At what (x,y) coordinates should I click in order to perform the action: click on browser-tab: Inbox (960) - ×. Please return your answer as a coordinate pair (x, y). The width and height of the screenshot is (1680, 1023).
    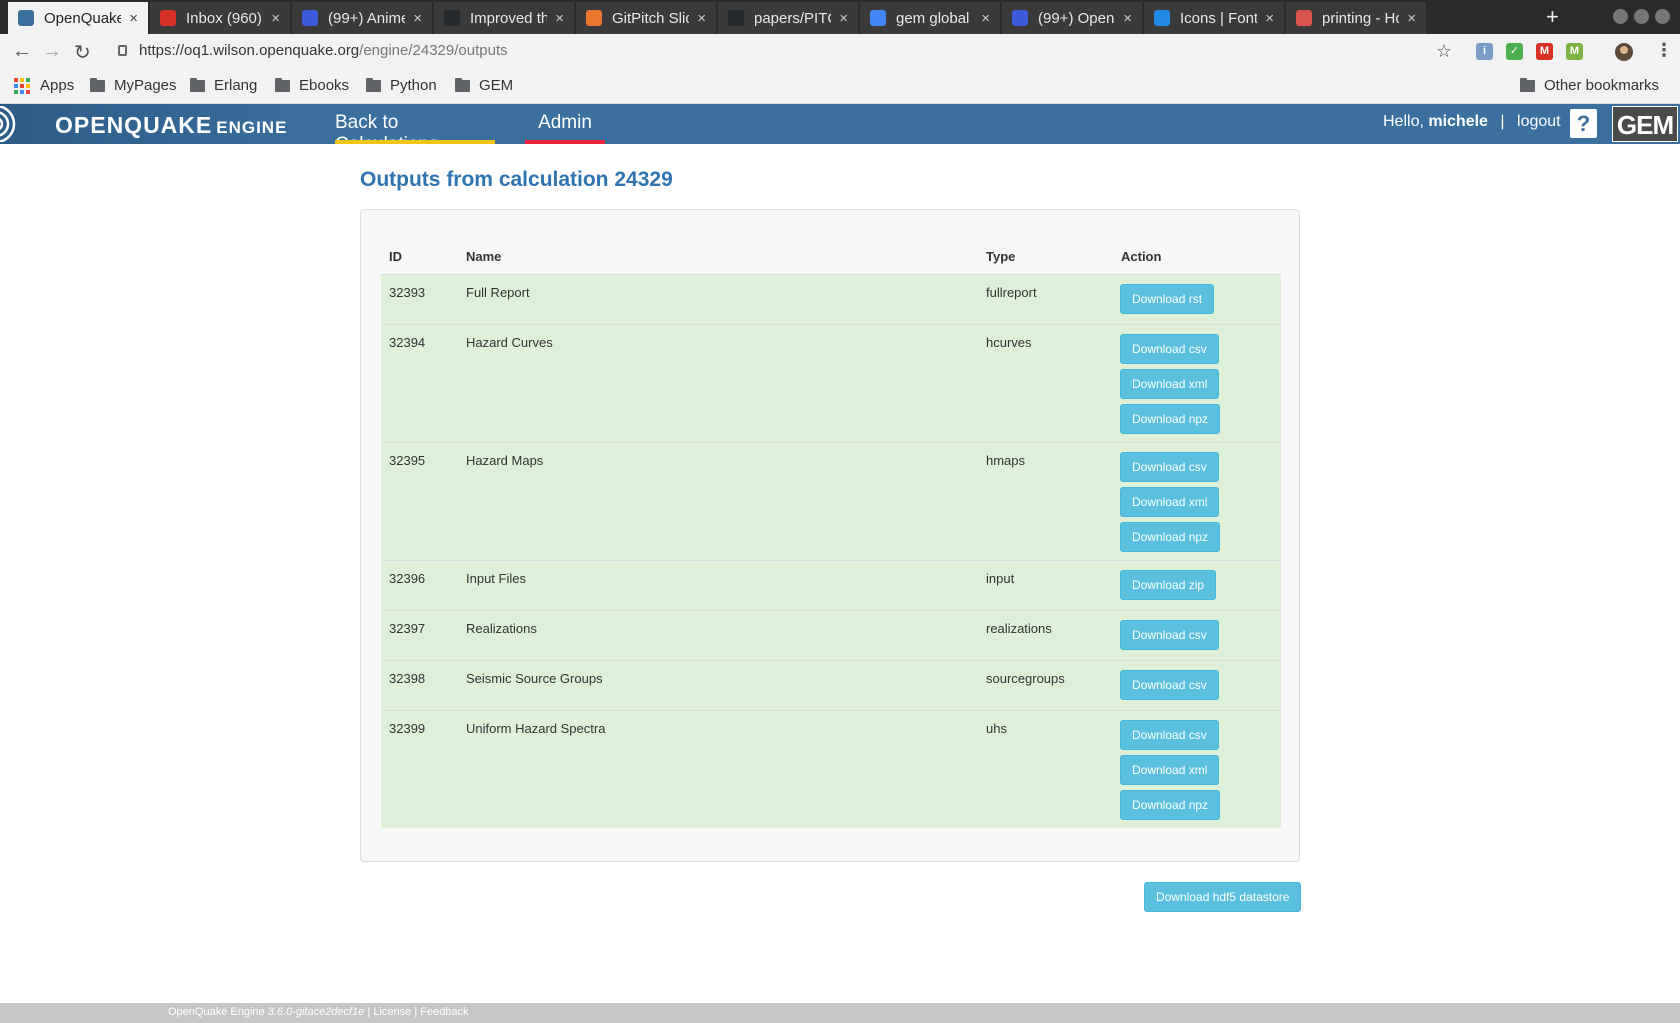
    Looking at the image, I should click on (220, 18).